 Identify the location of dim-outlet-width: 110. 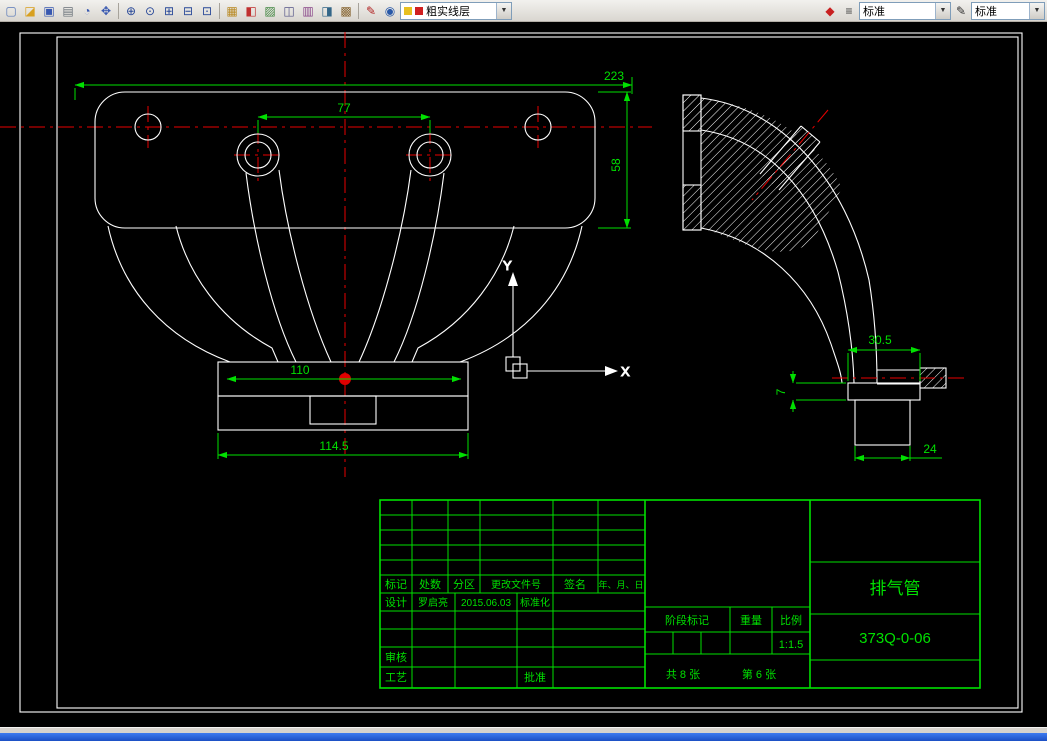
(299, 370).